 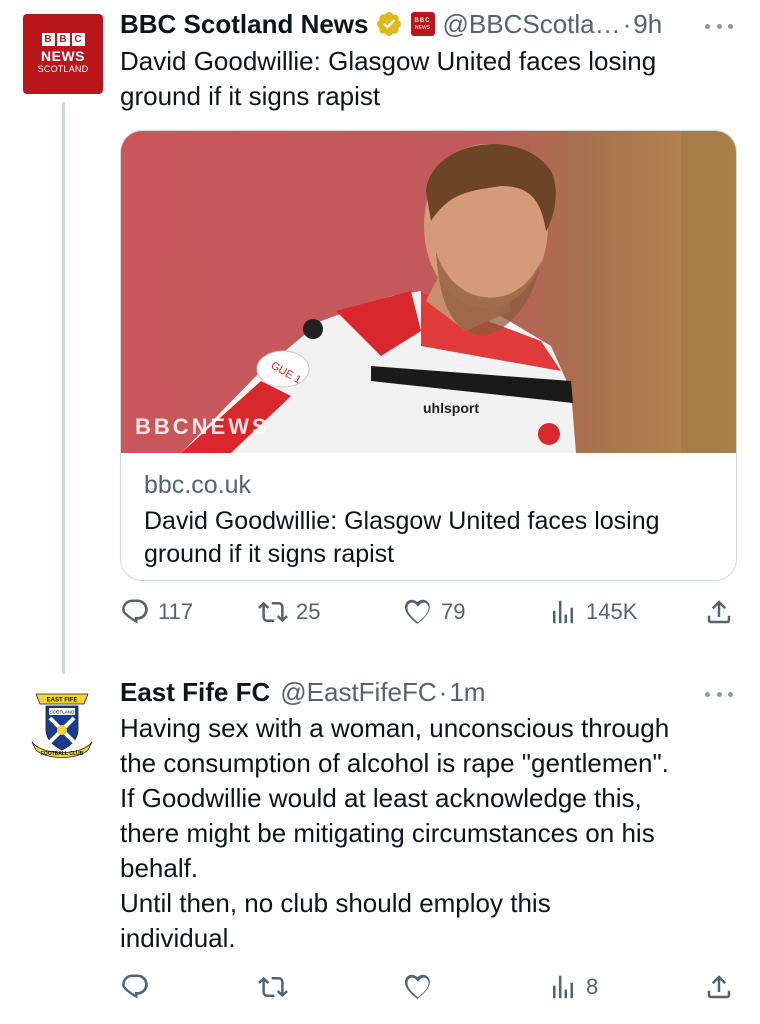 What do you see at coordinates (422, 24) in the screenshot?
I see `bbc-affiliate-badge: BBC NEWS` at bounding box center [422, 24].